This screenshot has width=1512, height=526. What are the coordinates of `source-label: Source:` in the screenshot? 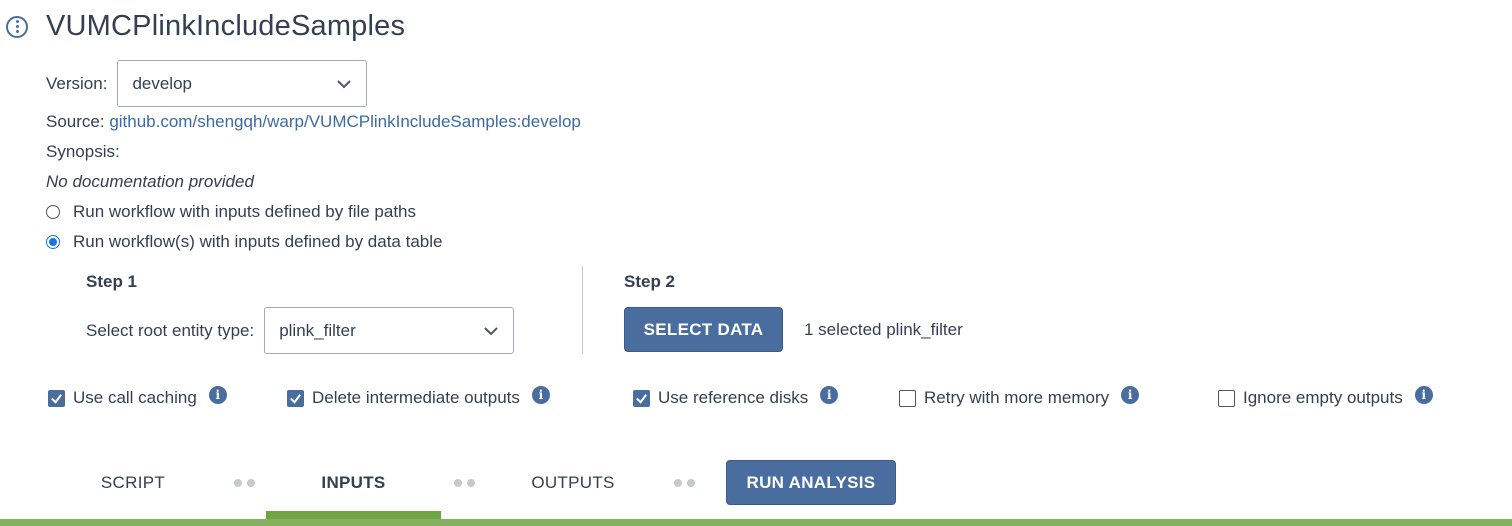 It's located at (78, 121).